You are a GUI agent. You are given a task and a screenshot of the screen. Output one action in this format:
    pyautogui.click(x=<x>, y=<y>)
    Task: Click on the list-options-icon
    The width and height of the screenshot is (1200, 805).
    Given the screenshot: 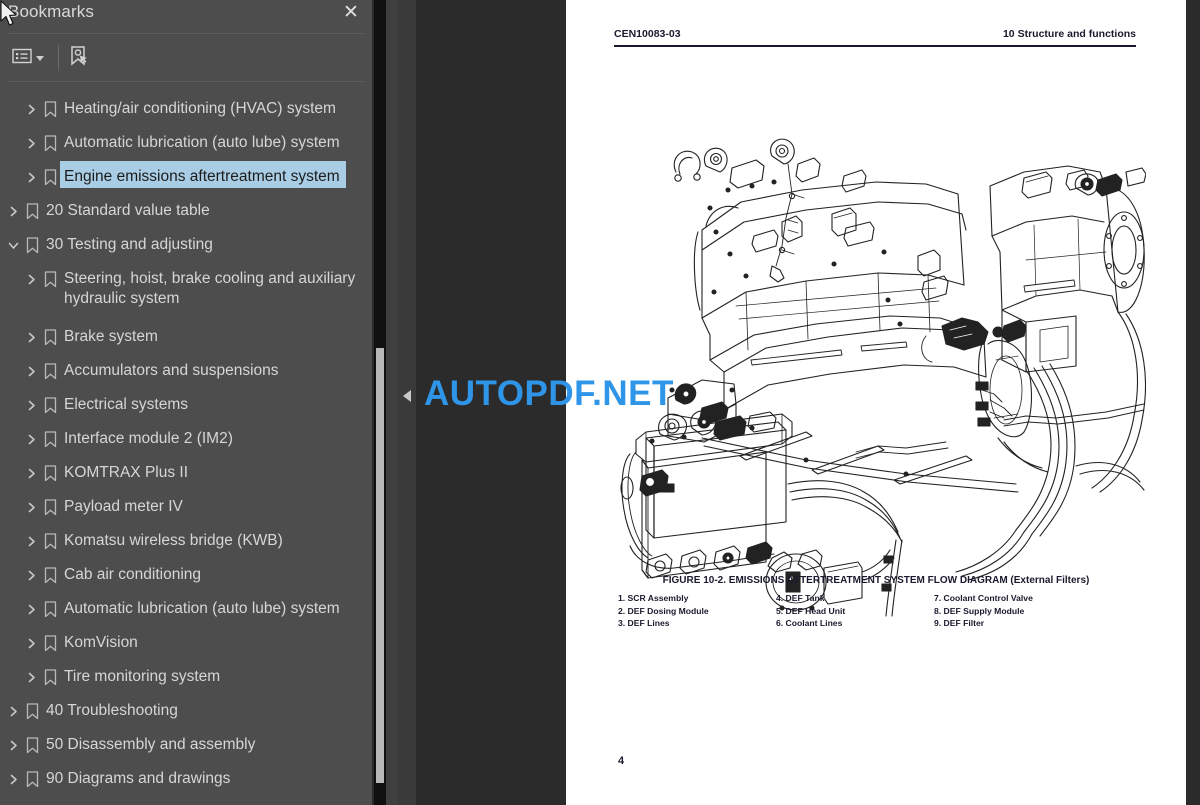 What is the action you would take?
    pyautogui.click(x=22, y=58)
    